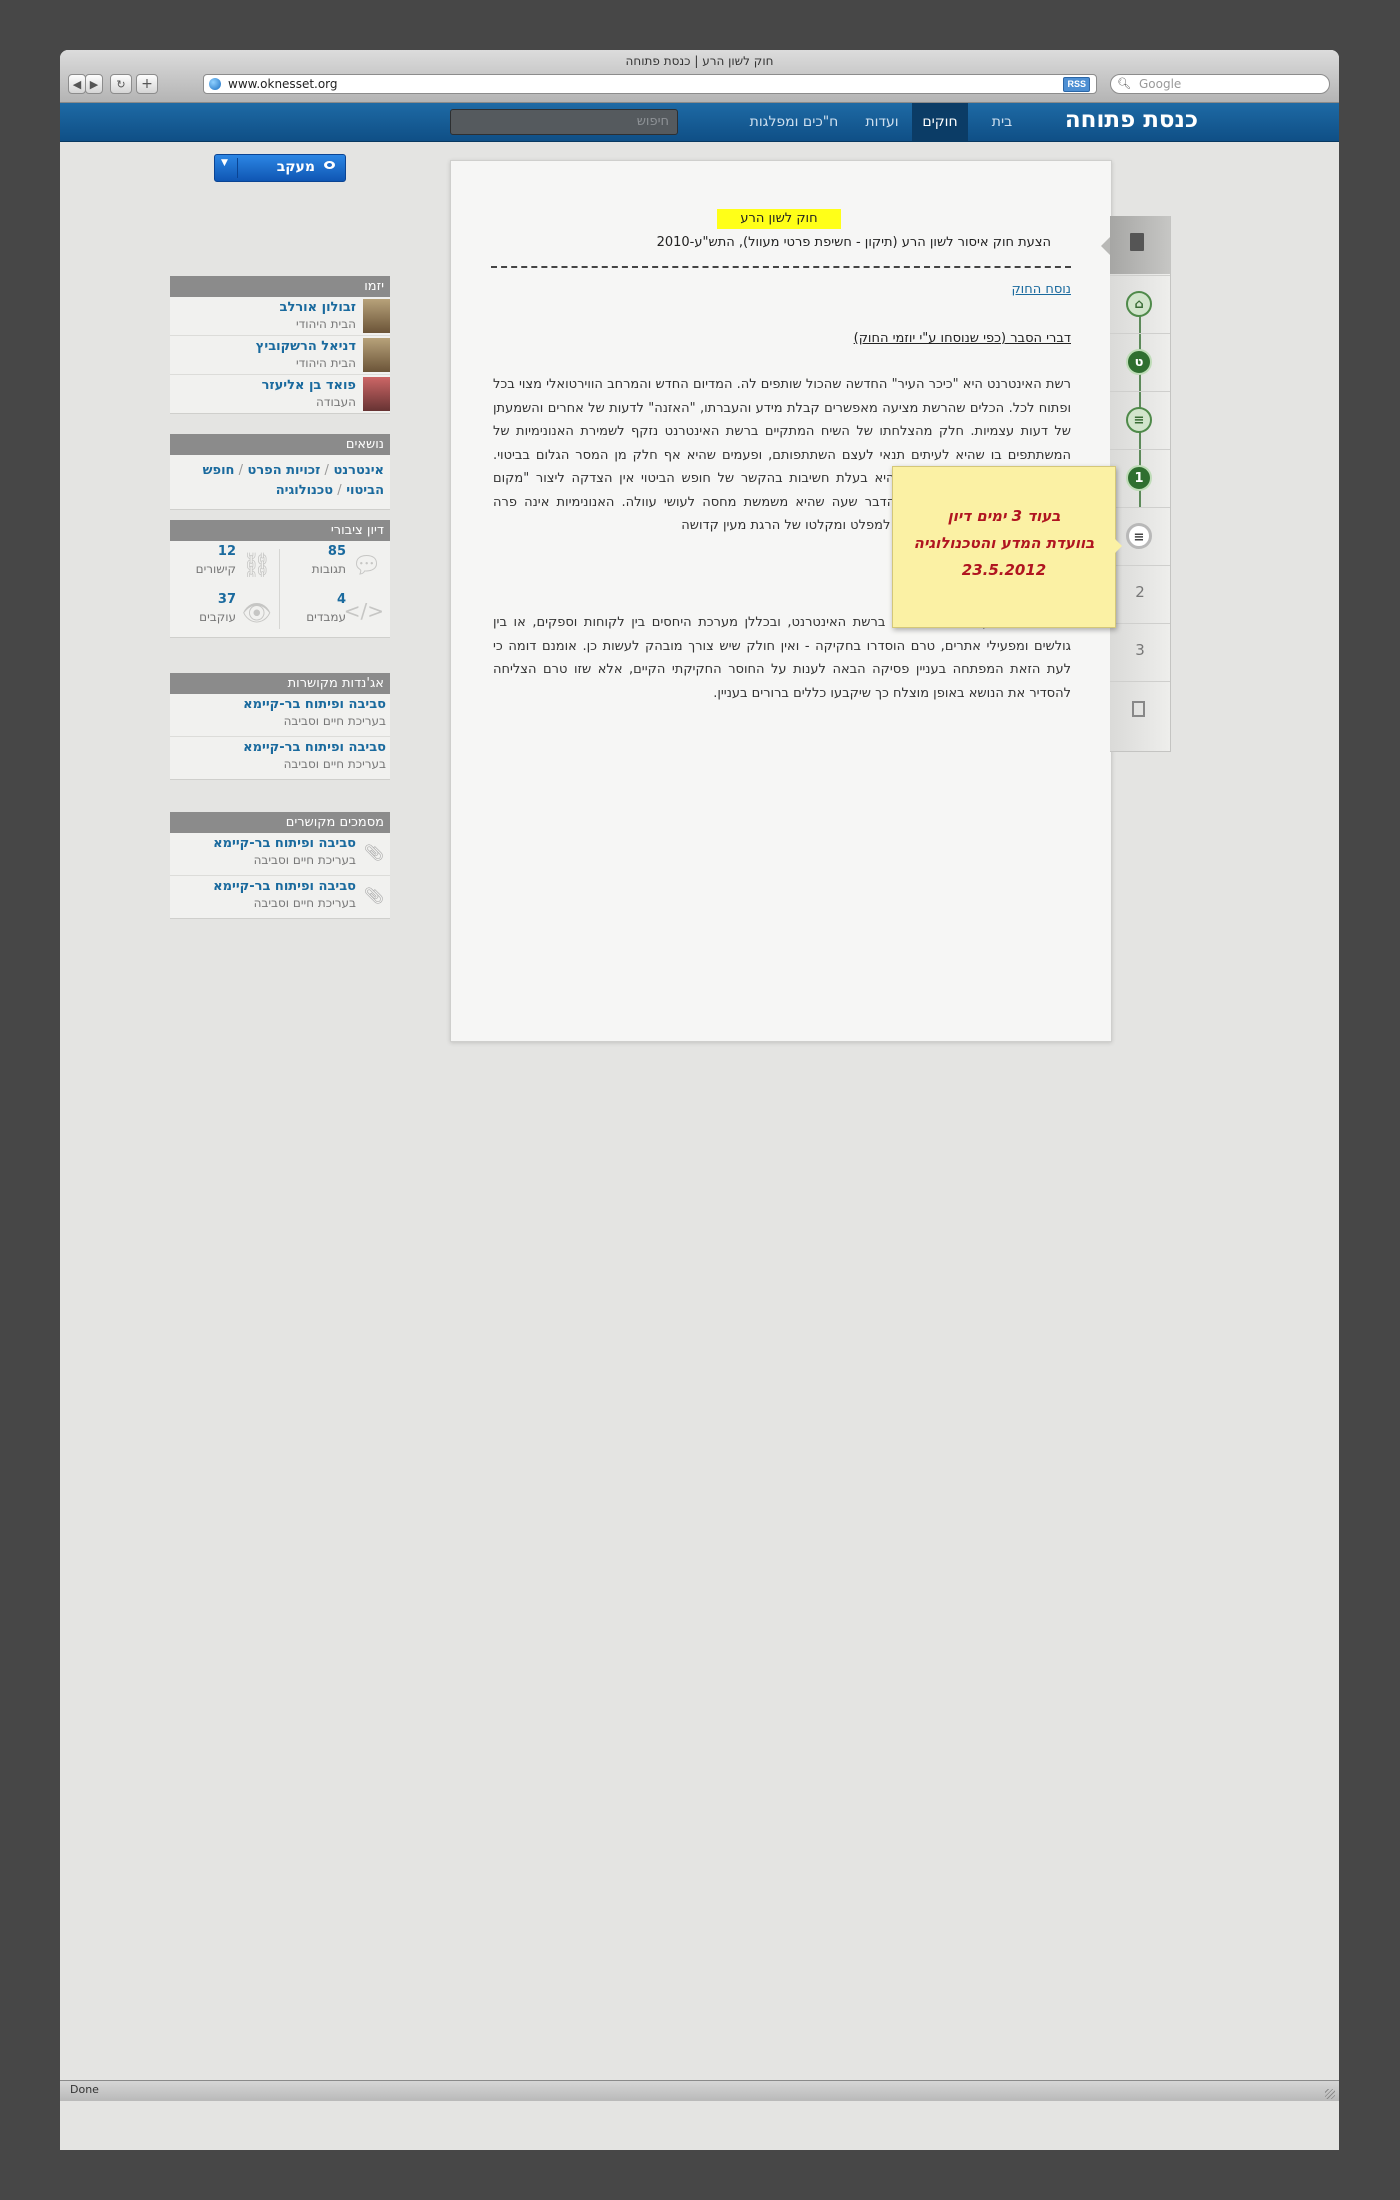 The image size is (1400, 2200). I want to click on comments-icon: 💬︎, so click(366, 565).